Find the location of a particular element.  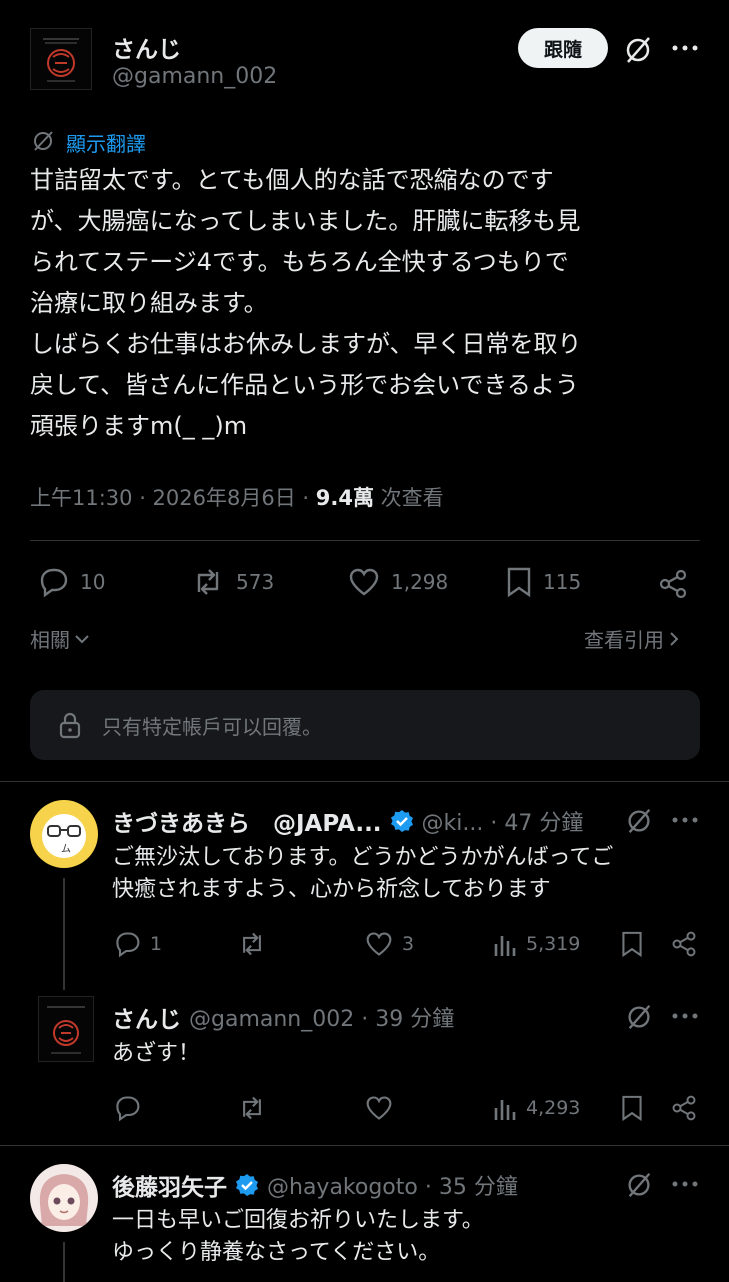

svg-text: ム is located at coordinates (66, 849).